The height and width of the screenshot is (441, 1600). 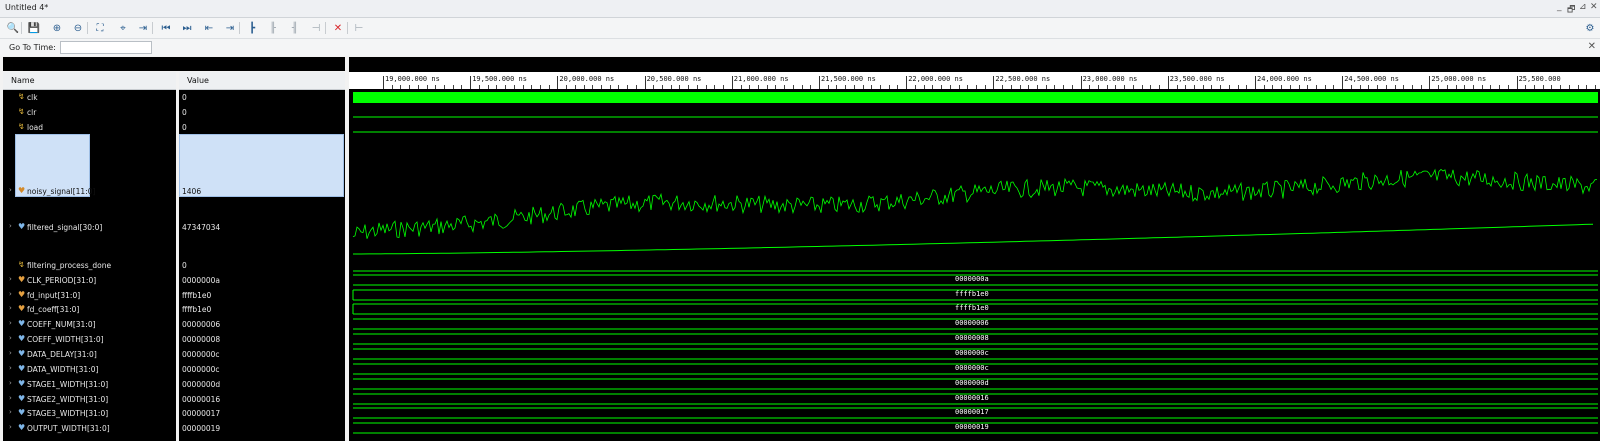 What do you see at coordinates (187, 28) in the screenshot?
I see `go-to-end-icon: ⏭` at bounding box center [187, 28].